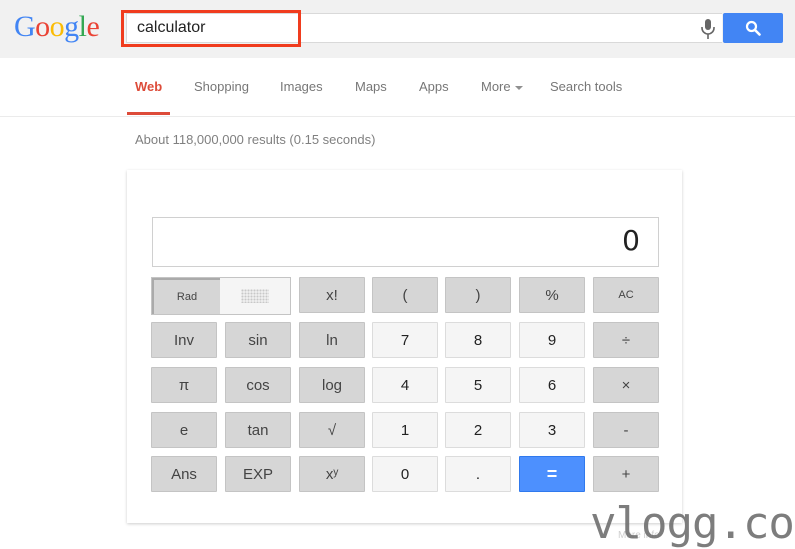  Describe the element at coordinates (708, 29) in the screenshot. I see `microphone-icon` at that location.